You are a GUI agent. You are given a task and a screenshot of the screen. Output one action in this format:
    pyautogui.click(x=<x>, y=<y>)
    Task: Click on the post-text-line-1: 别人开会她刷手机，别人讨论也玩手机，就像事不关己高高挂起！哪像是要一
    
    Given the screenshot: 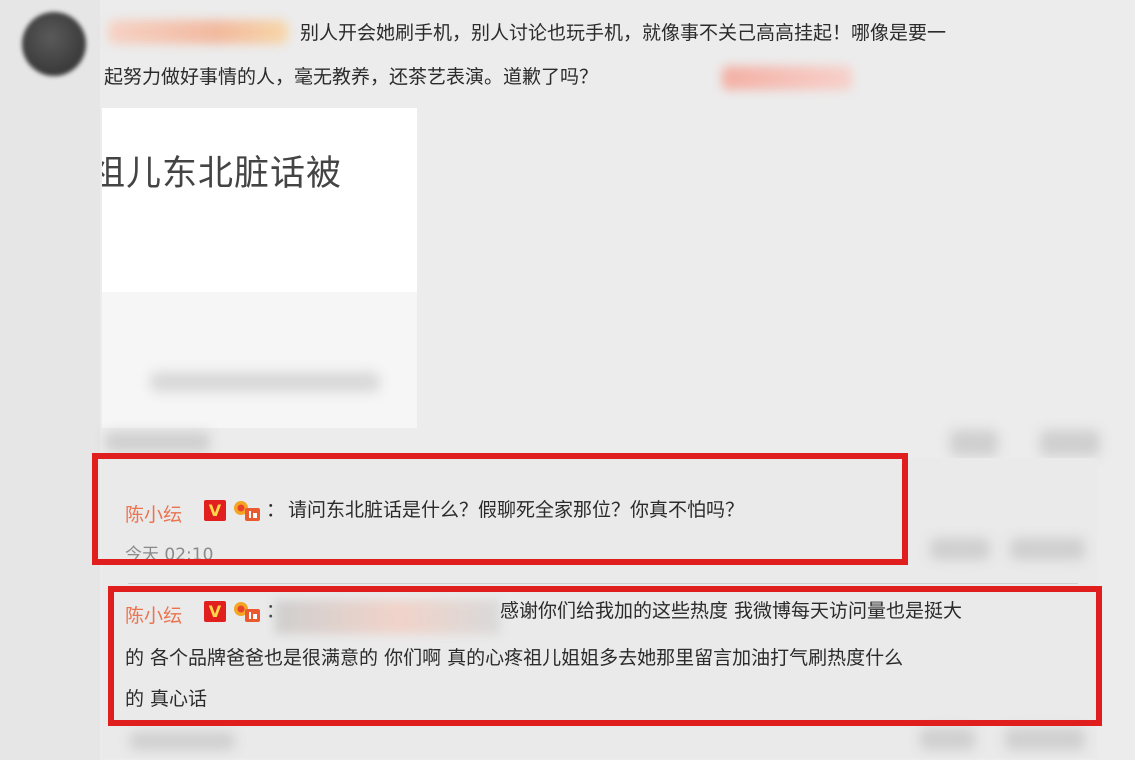 What is the action you would take?
    pyautogui.click(x=623, y=33)
    